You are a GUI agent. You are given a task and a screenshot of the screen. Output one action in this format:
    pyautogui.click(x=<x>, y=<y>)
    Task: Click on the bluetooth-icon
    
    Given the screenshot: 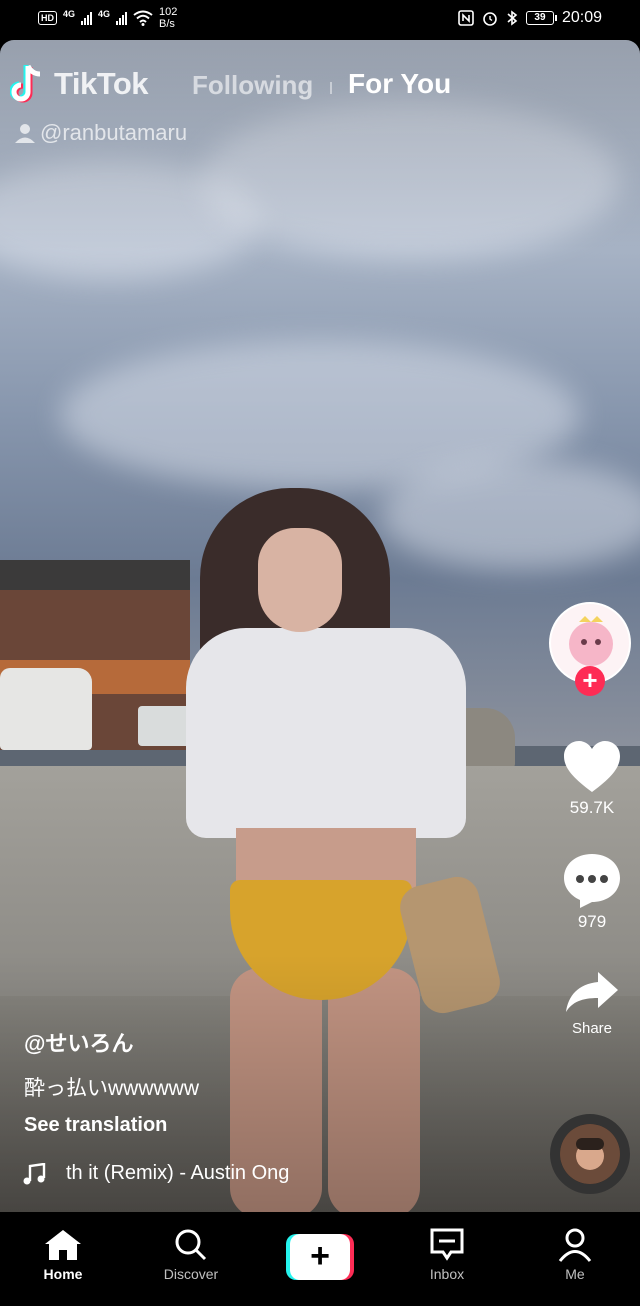 What is the action you would take?
    pyautogui.click(x=512, y=18)
    